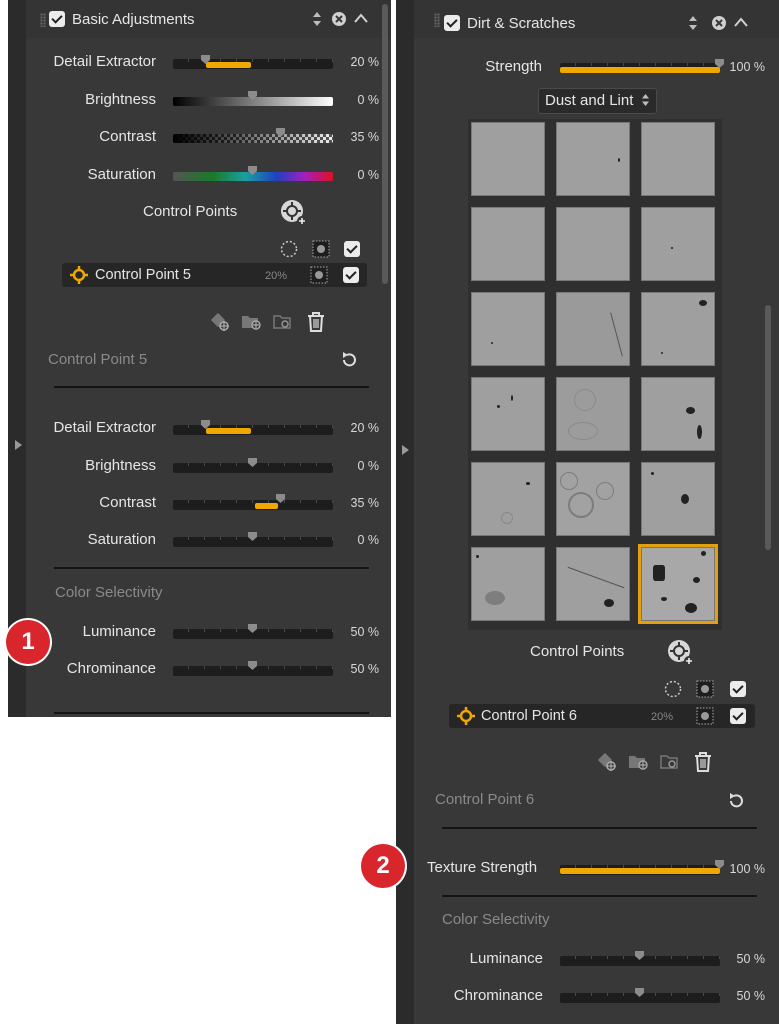  Describe the element at coordinates (513, 66) in the screenshot. I see `slider-label: Strength` at that location.